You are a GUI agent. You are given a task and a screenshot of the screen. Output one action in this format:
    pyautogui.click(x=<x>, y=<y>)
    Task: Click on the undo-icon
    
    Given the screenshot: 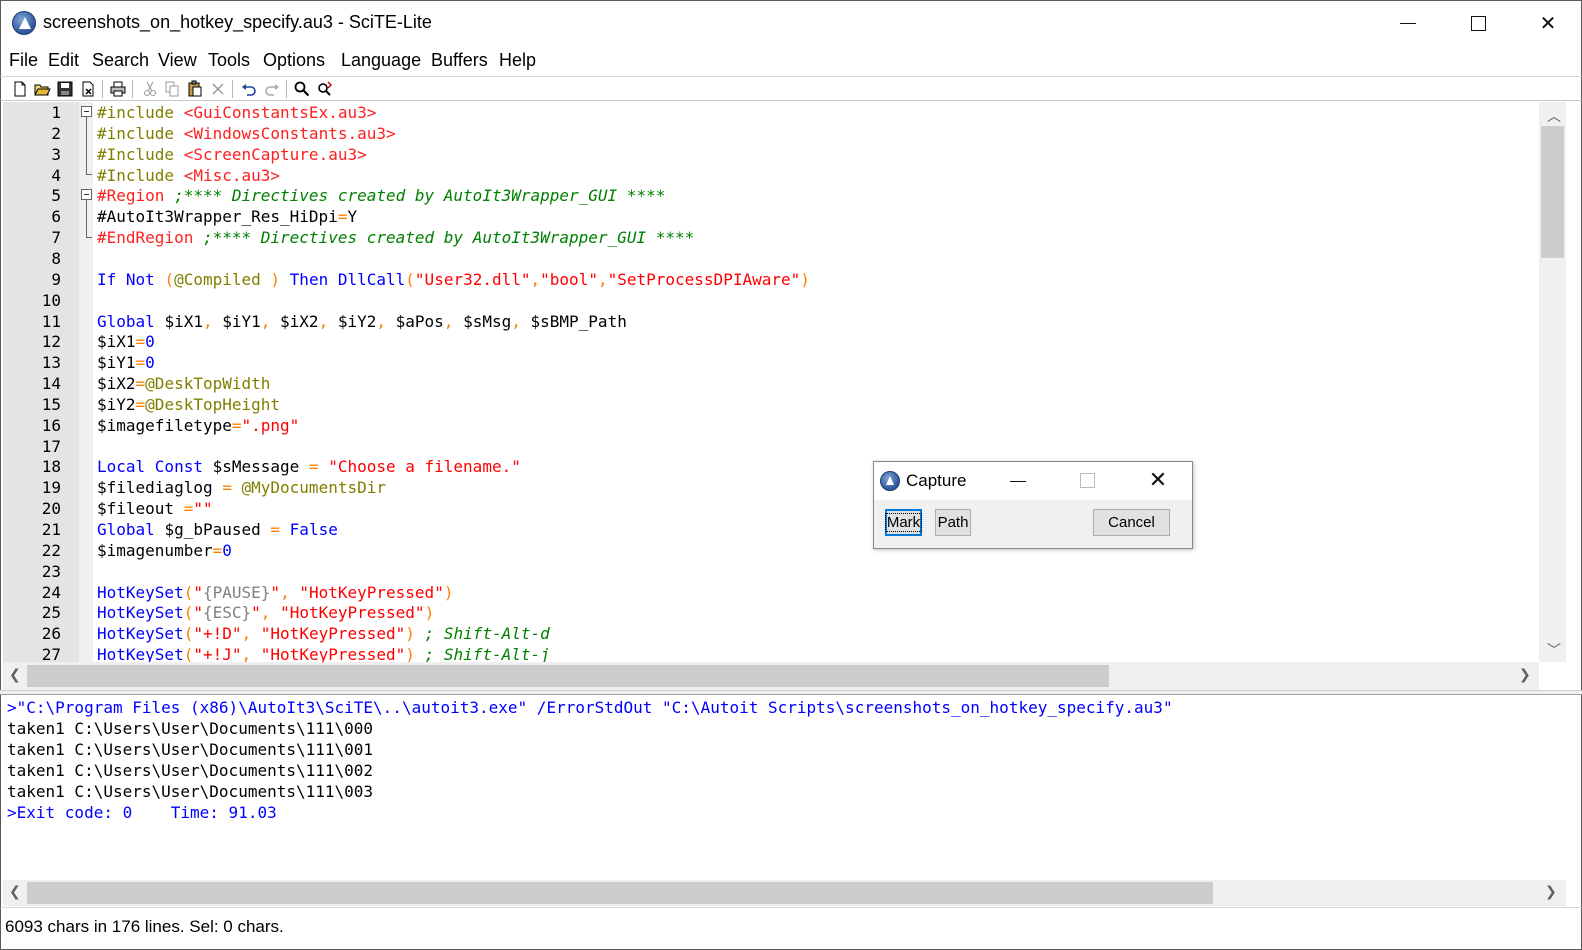 What is the action you would take?
    pyautogui.click(x=249, y=89)
    